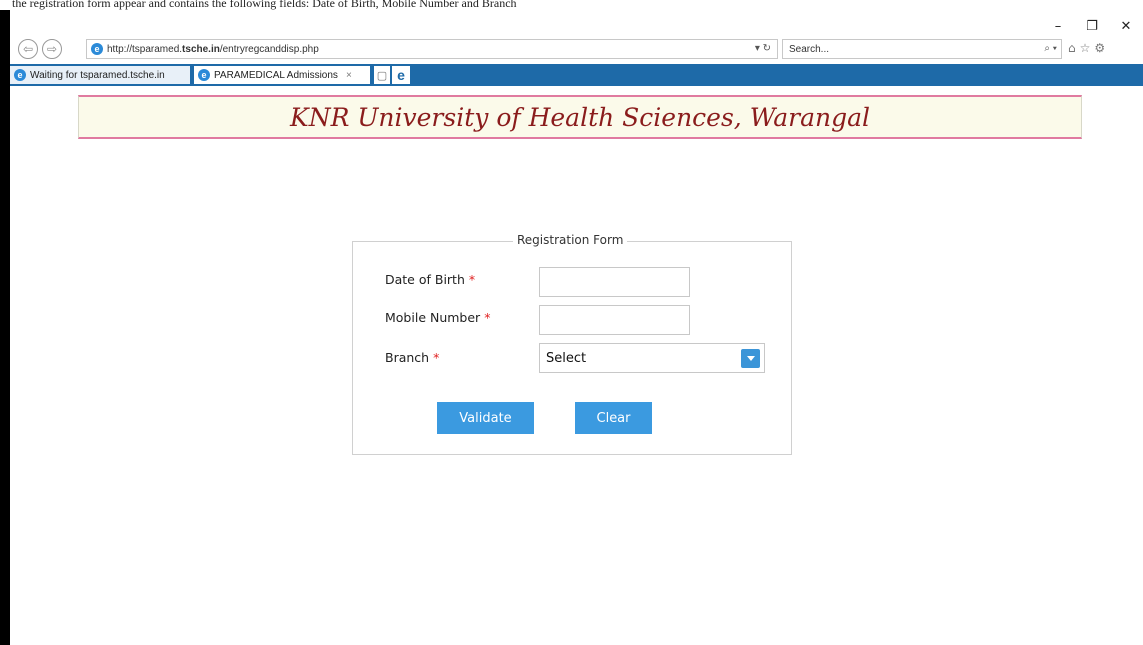 Image resolution: width=1143 pixels, height=645 pixels. I want to click on forward-button: ⇨, so click(52, 49).